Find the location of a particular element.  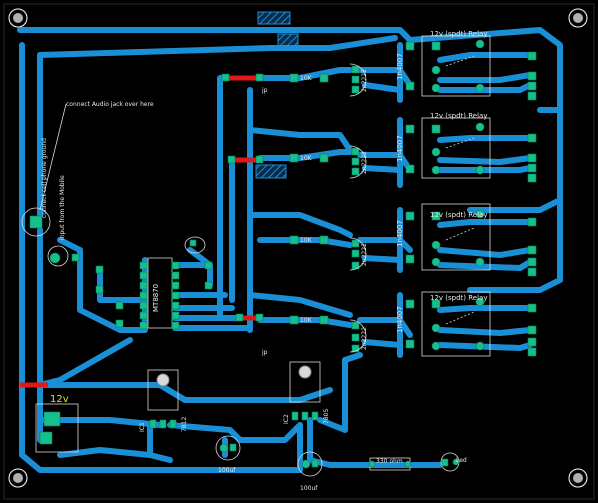

jp-2-label: jp is located at coordinates (264, 352).